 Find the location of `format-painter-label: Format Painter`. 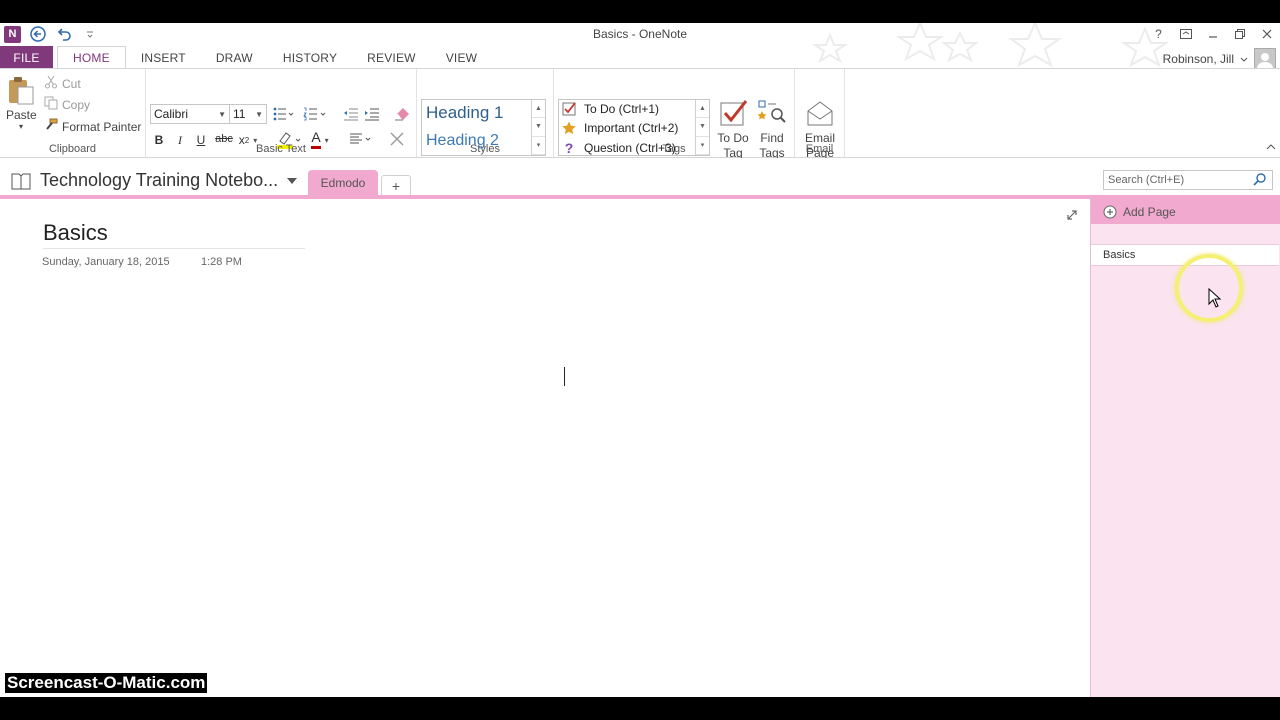

format-painter-label: Format Painter is located at coordinates (102, 126).